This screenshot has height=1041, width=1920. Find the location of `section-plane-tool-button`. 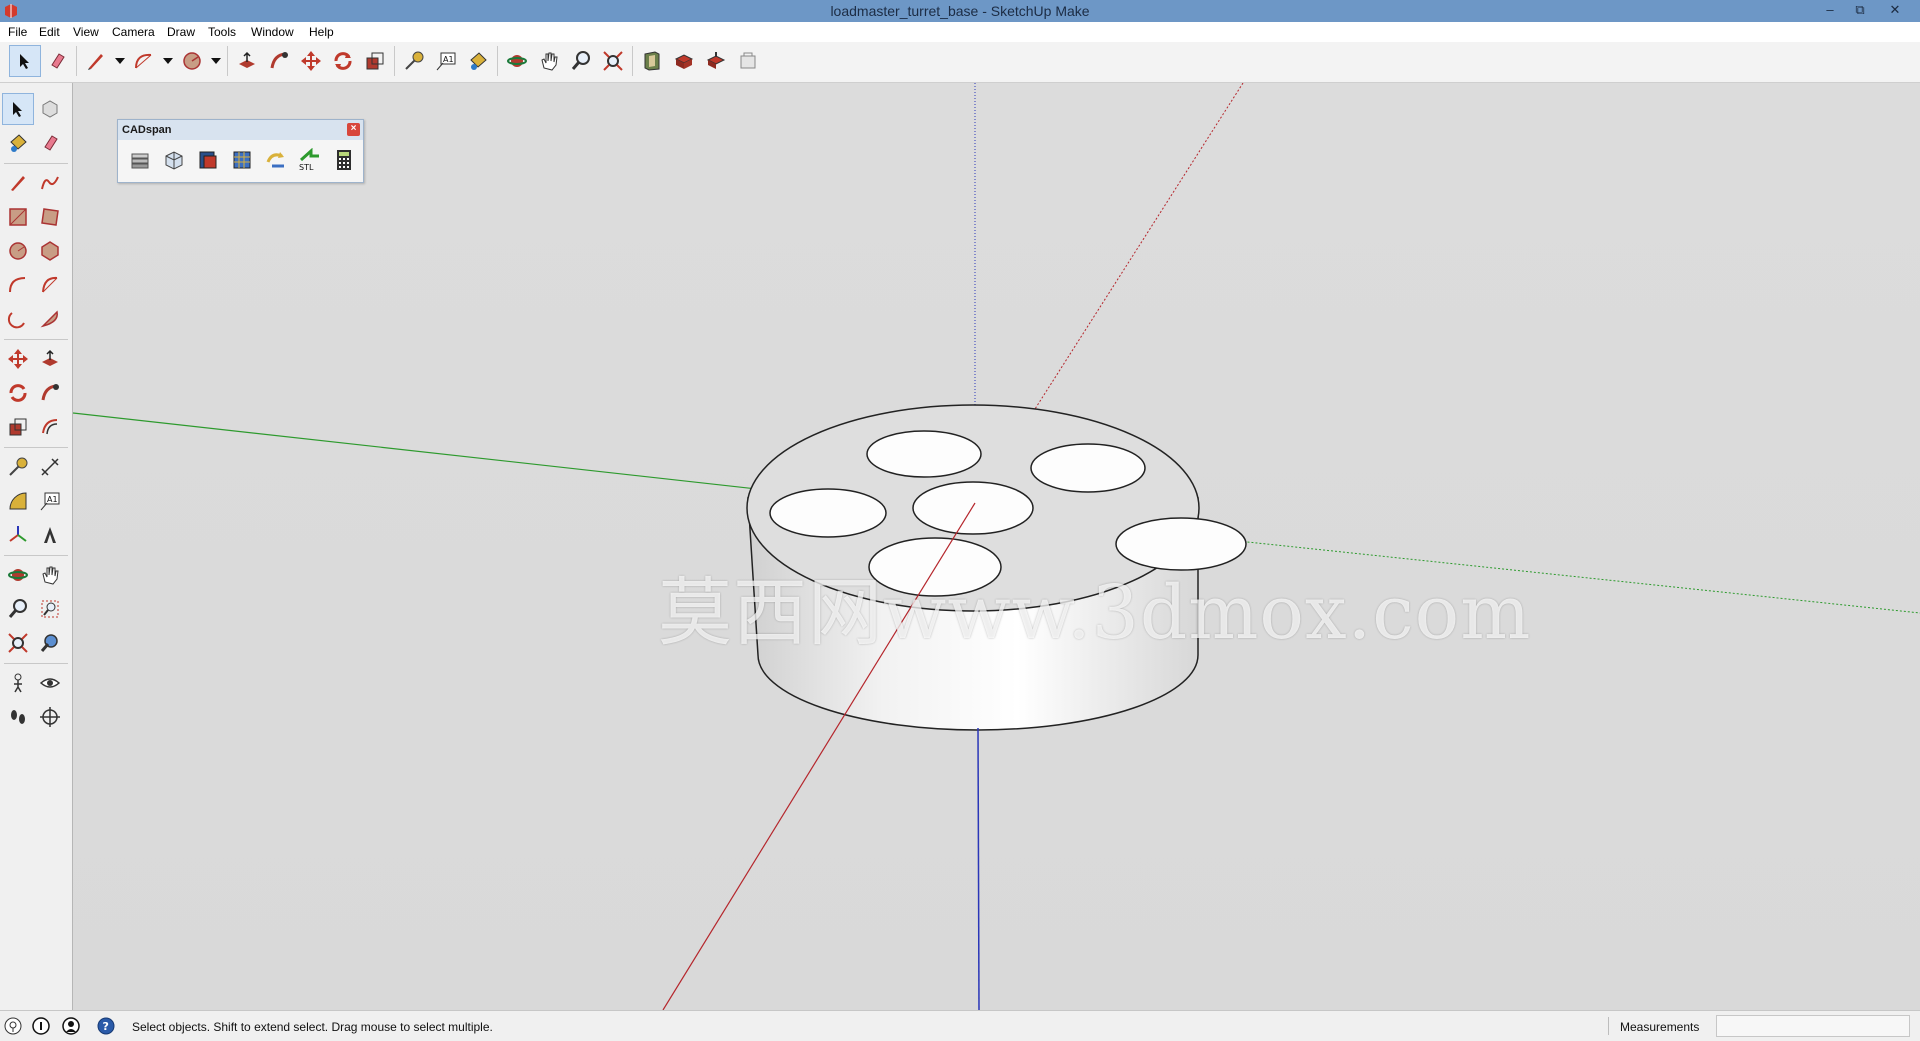

section-plane-tool-button is located at coordinates (50, 717).